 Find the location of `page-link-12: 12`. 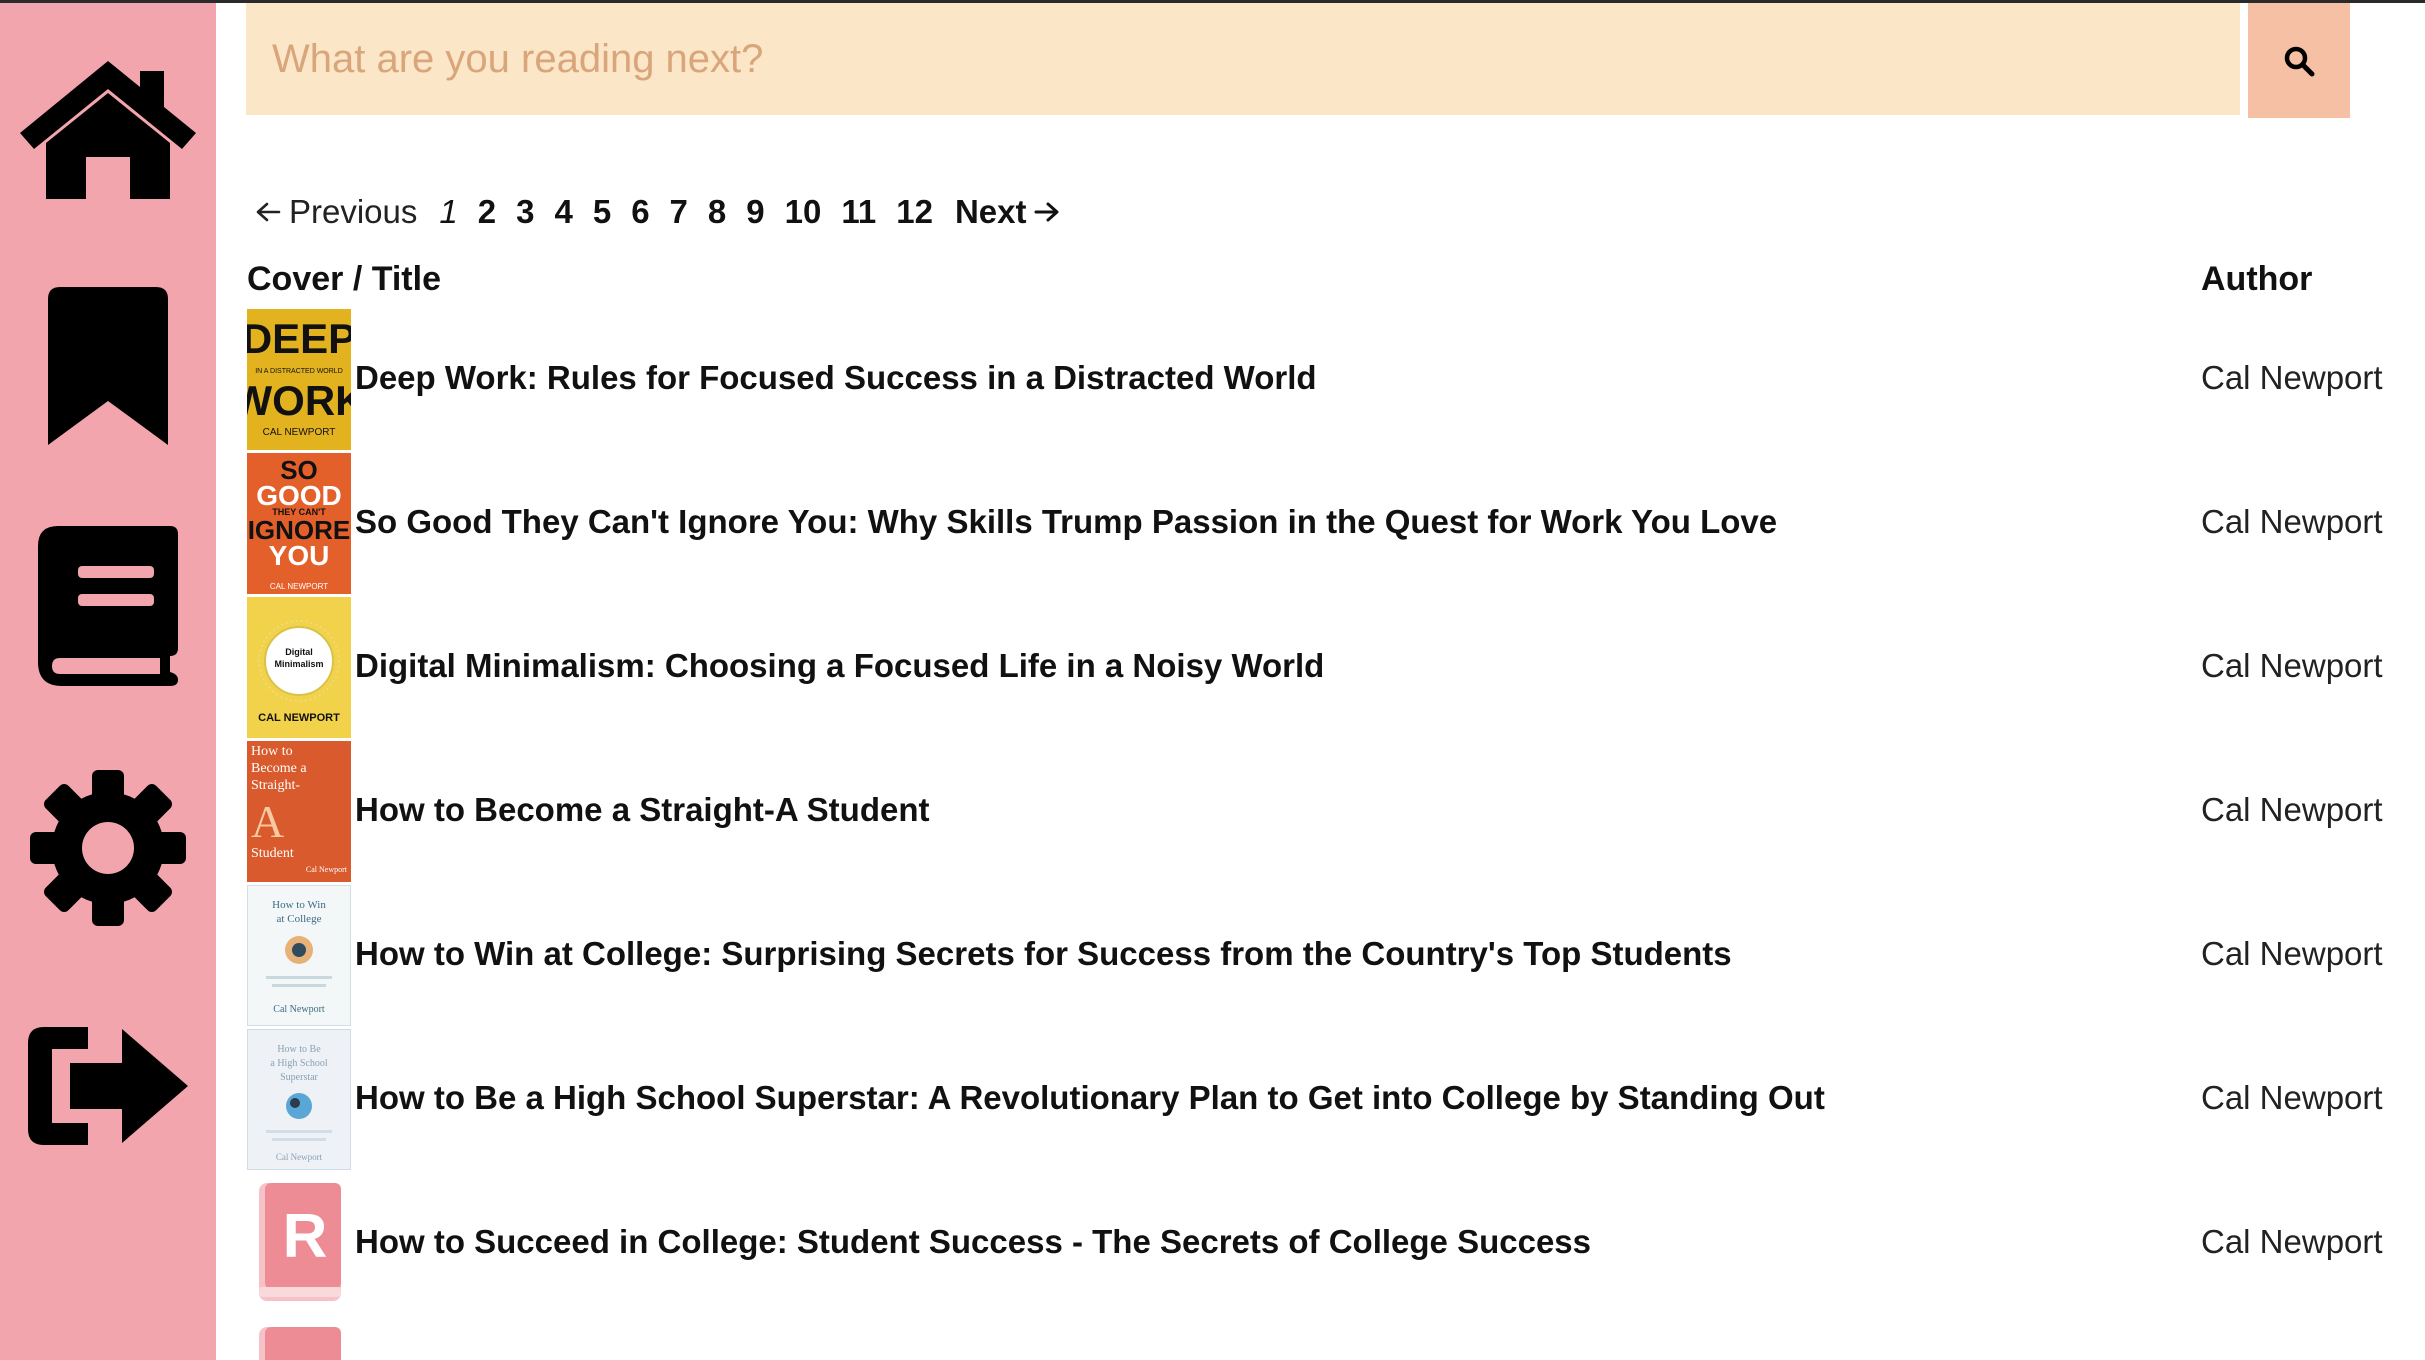

page-link-12: 12 is located at coordinates (914, 212).